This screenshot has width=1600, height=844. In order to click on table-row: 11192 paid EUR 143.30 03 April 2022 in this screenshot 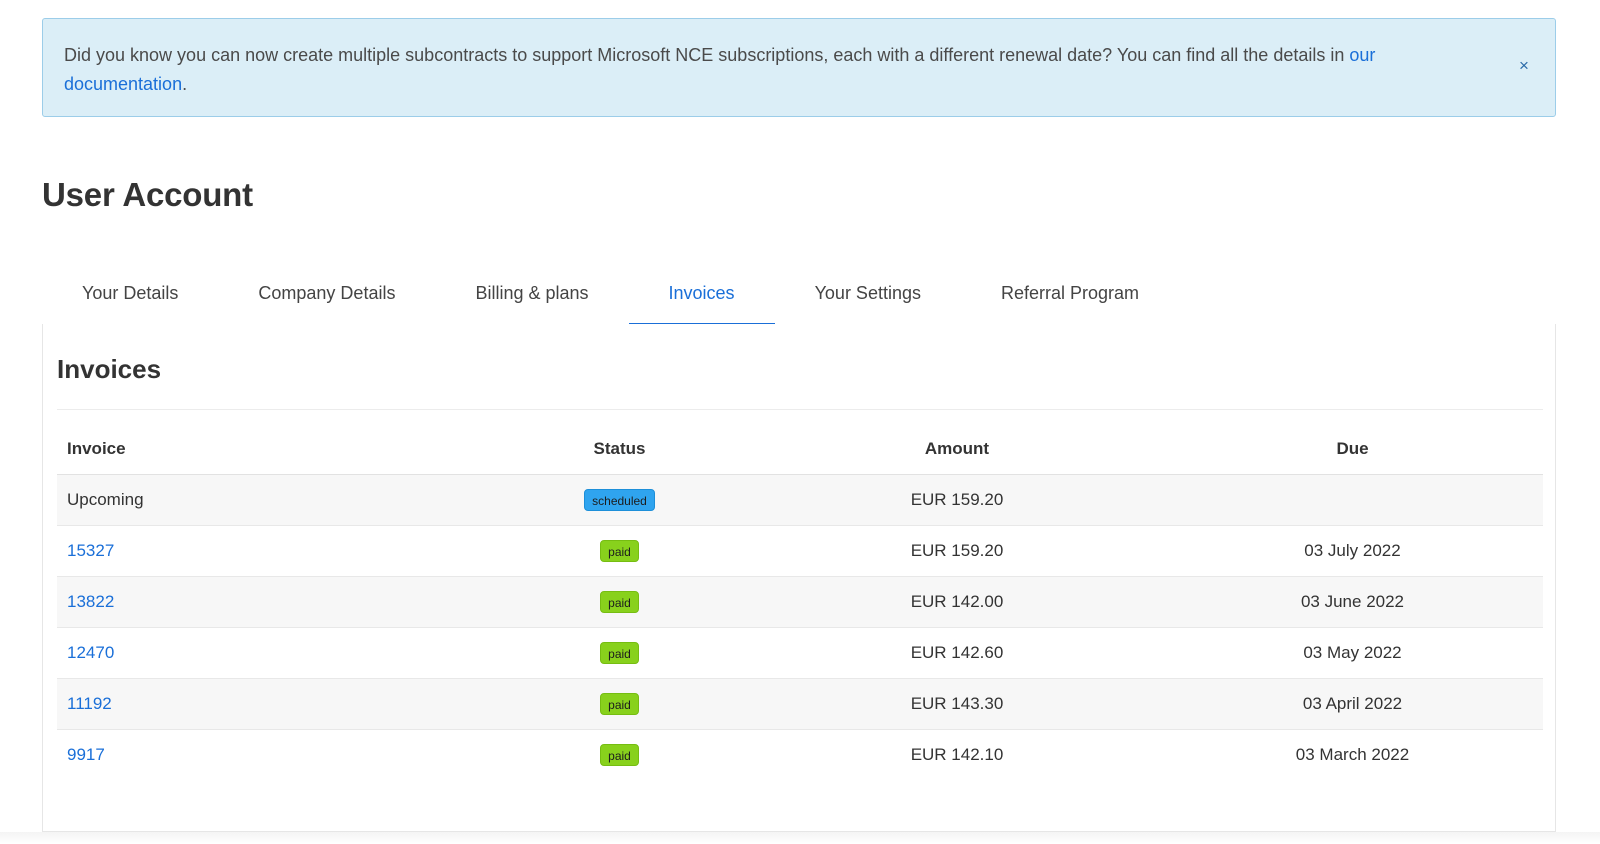, I will do `click(800, 704)`.